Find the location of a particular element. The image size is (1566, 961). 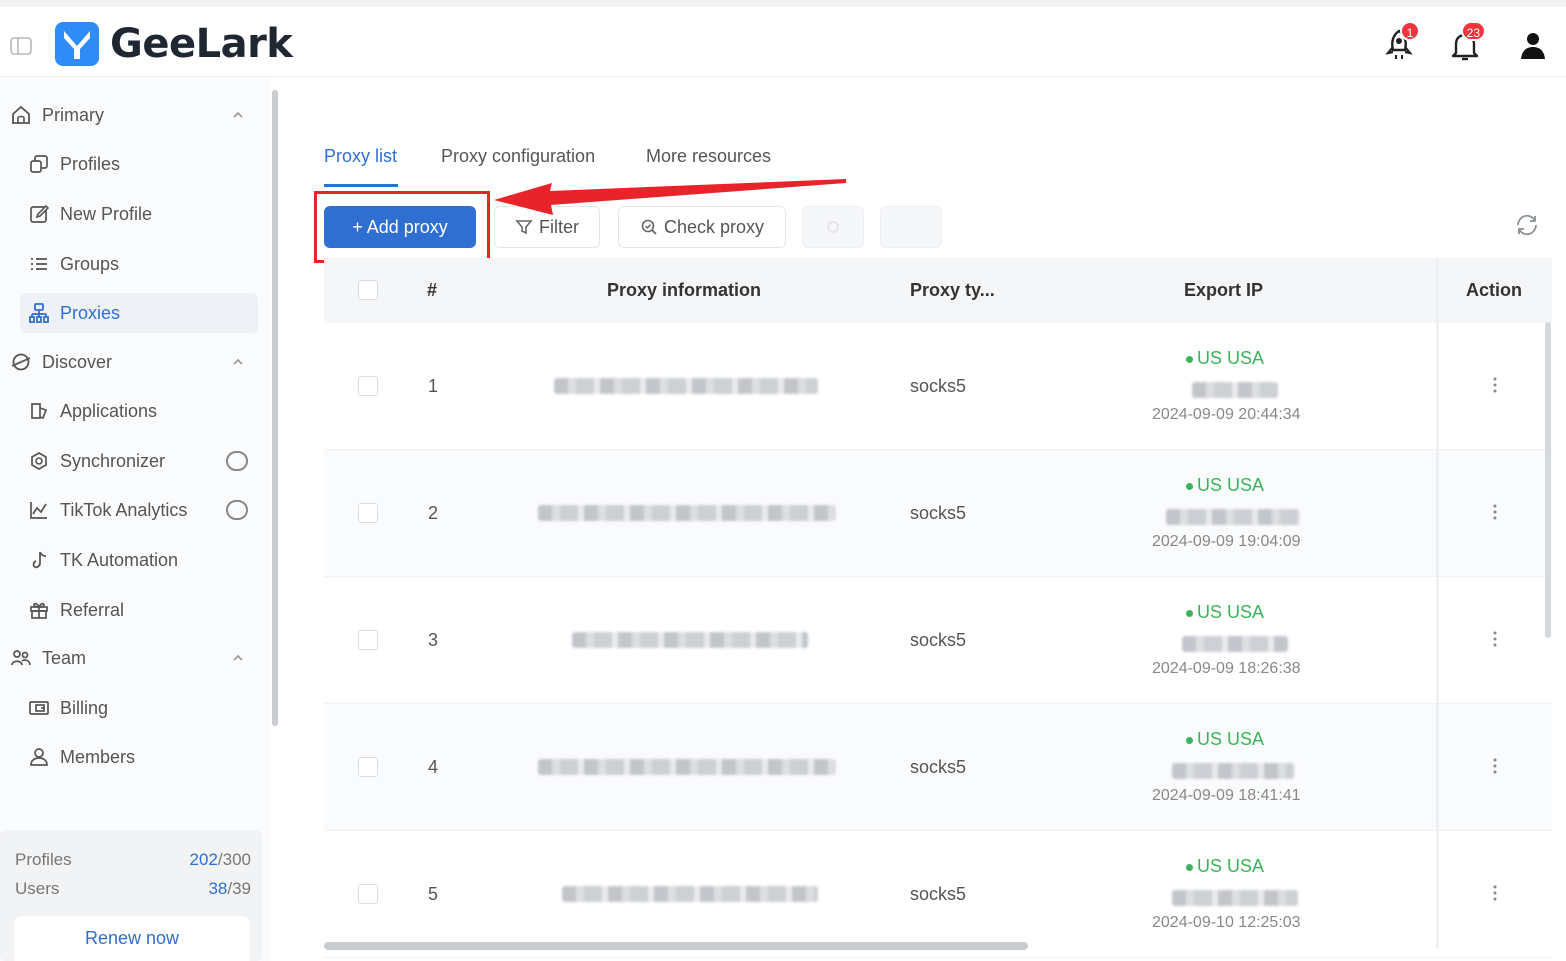

table-row: 1 socks5 US USA 2024-09-09 20:44:34 is located at coordinates (938, 386).